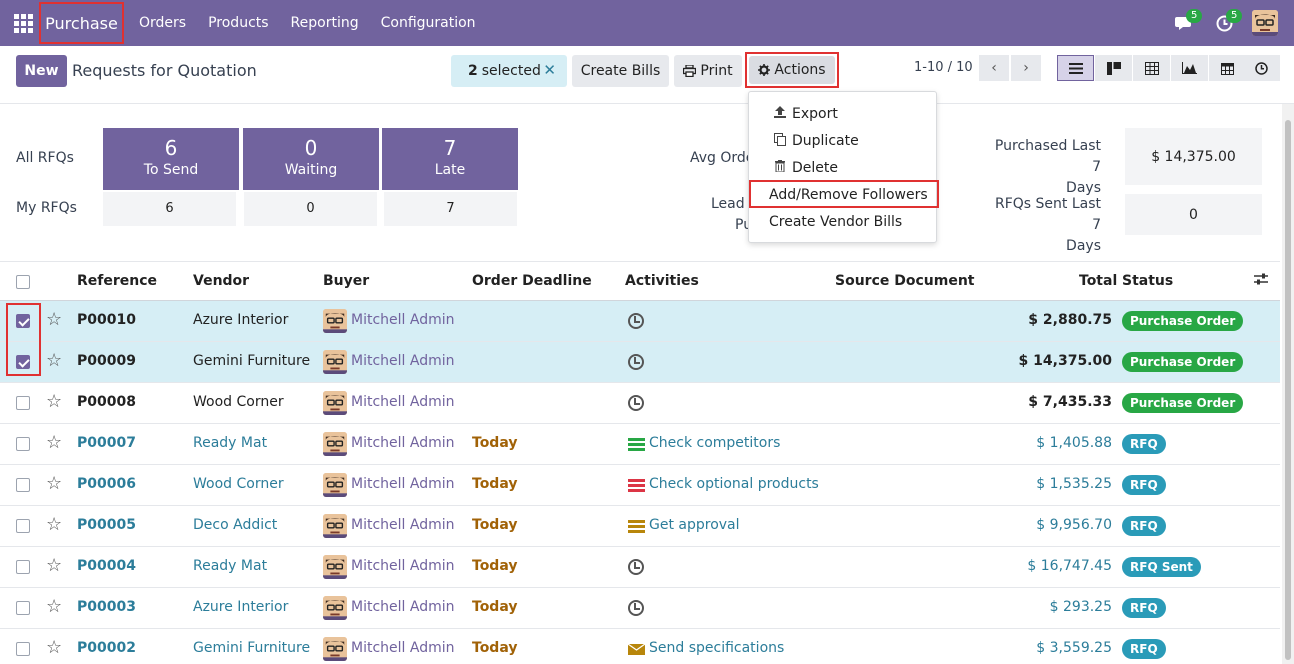 The width and height of the screenshot is (1294, 664). What do you see at coordinates (171, 159) in the screenshot?
I see `tile-to-send: 6 To Send` at bounding box center [171, 159].